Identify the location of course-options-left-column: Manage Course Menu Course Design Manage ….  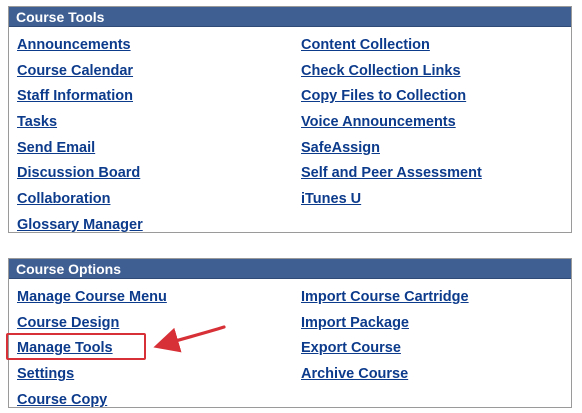
(92, 349).